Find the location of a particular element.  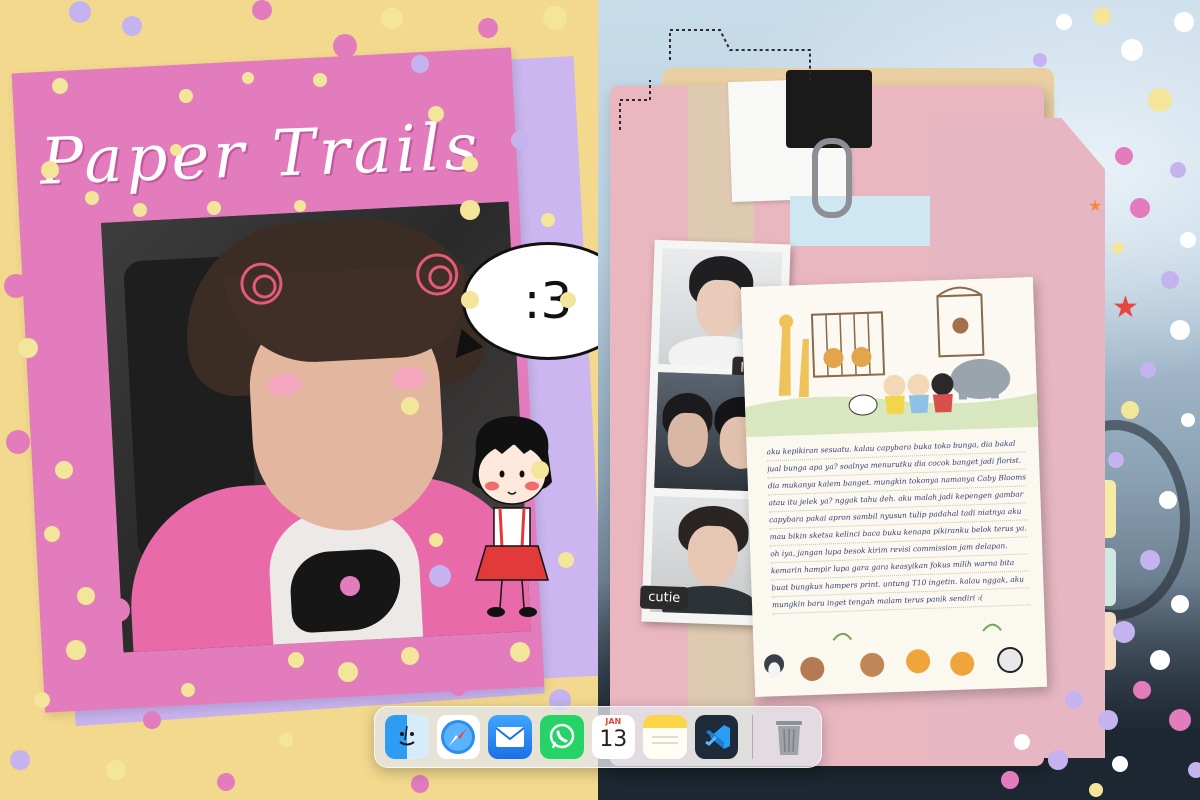

mail-icon is located at coordinates (510, 737).